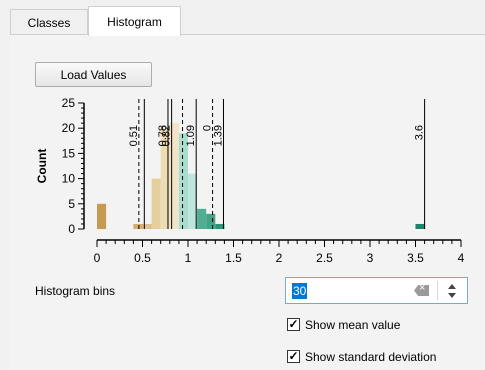  What do you see at coordinates (371, 357) in the screenshot?
I see `show-std-label: Show standard deviation` at bounding box center [371, 357].